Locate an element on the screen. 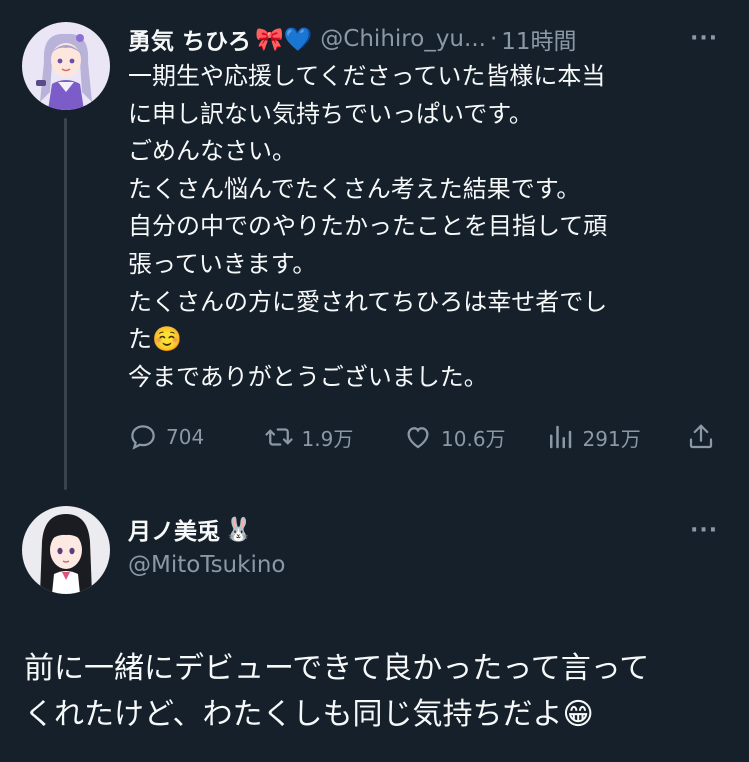 This screenshot has height=762, width=749. reply-display-name: 月ノ美兎 is located at coordinates (174, 529).